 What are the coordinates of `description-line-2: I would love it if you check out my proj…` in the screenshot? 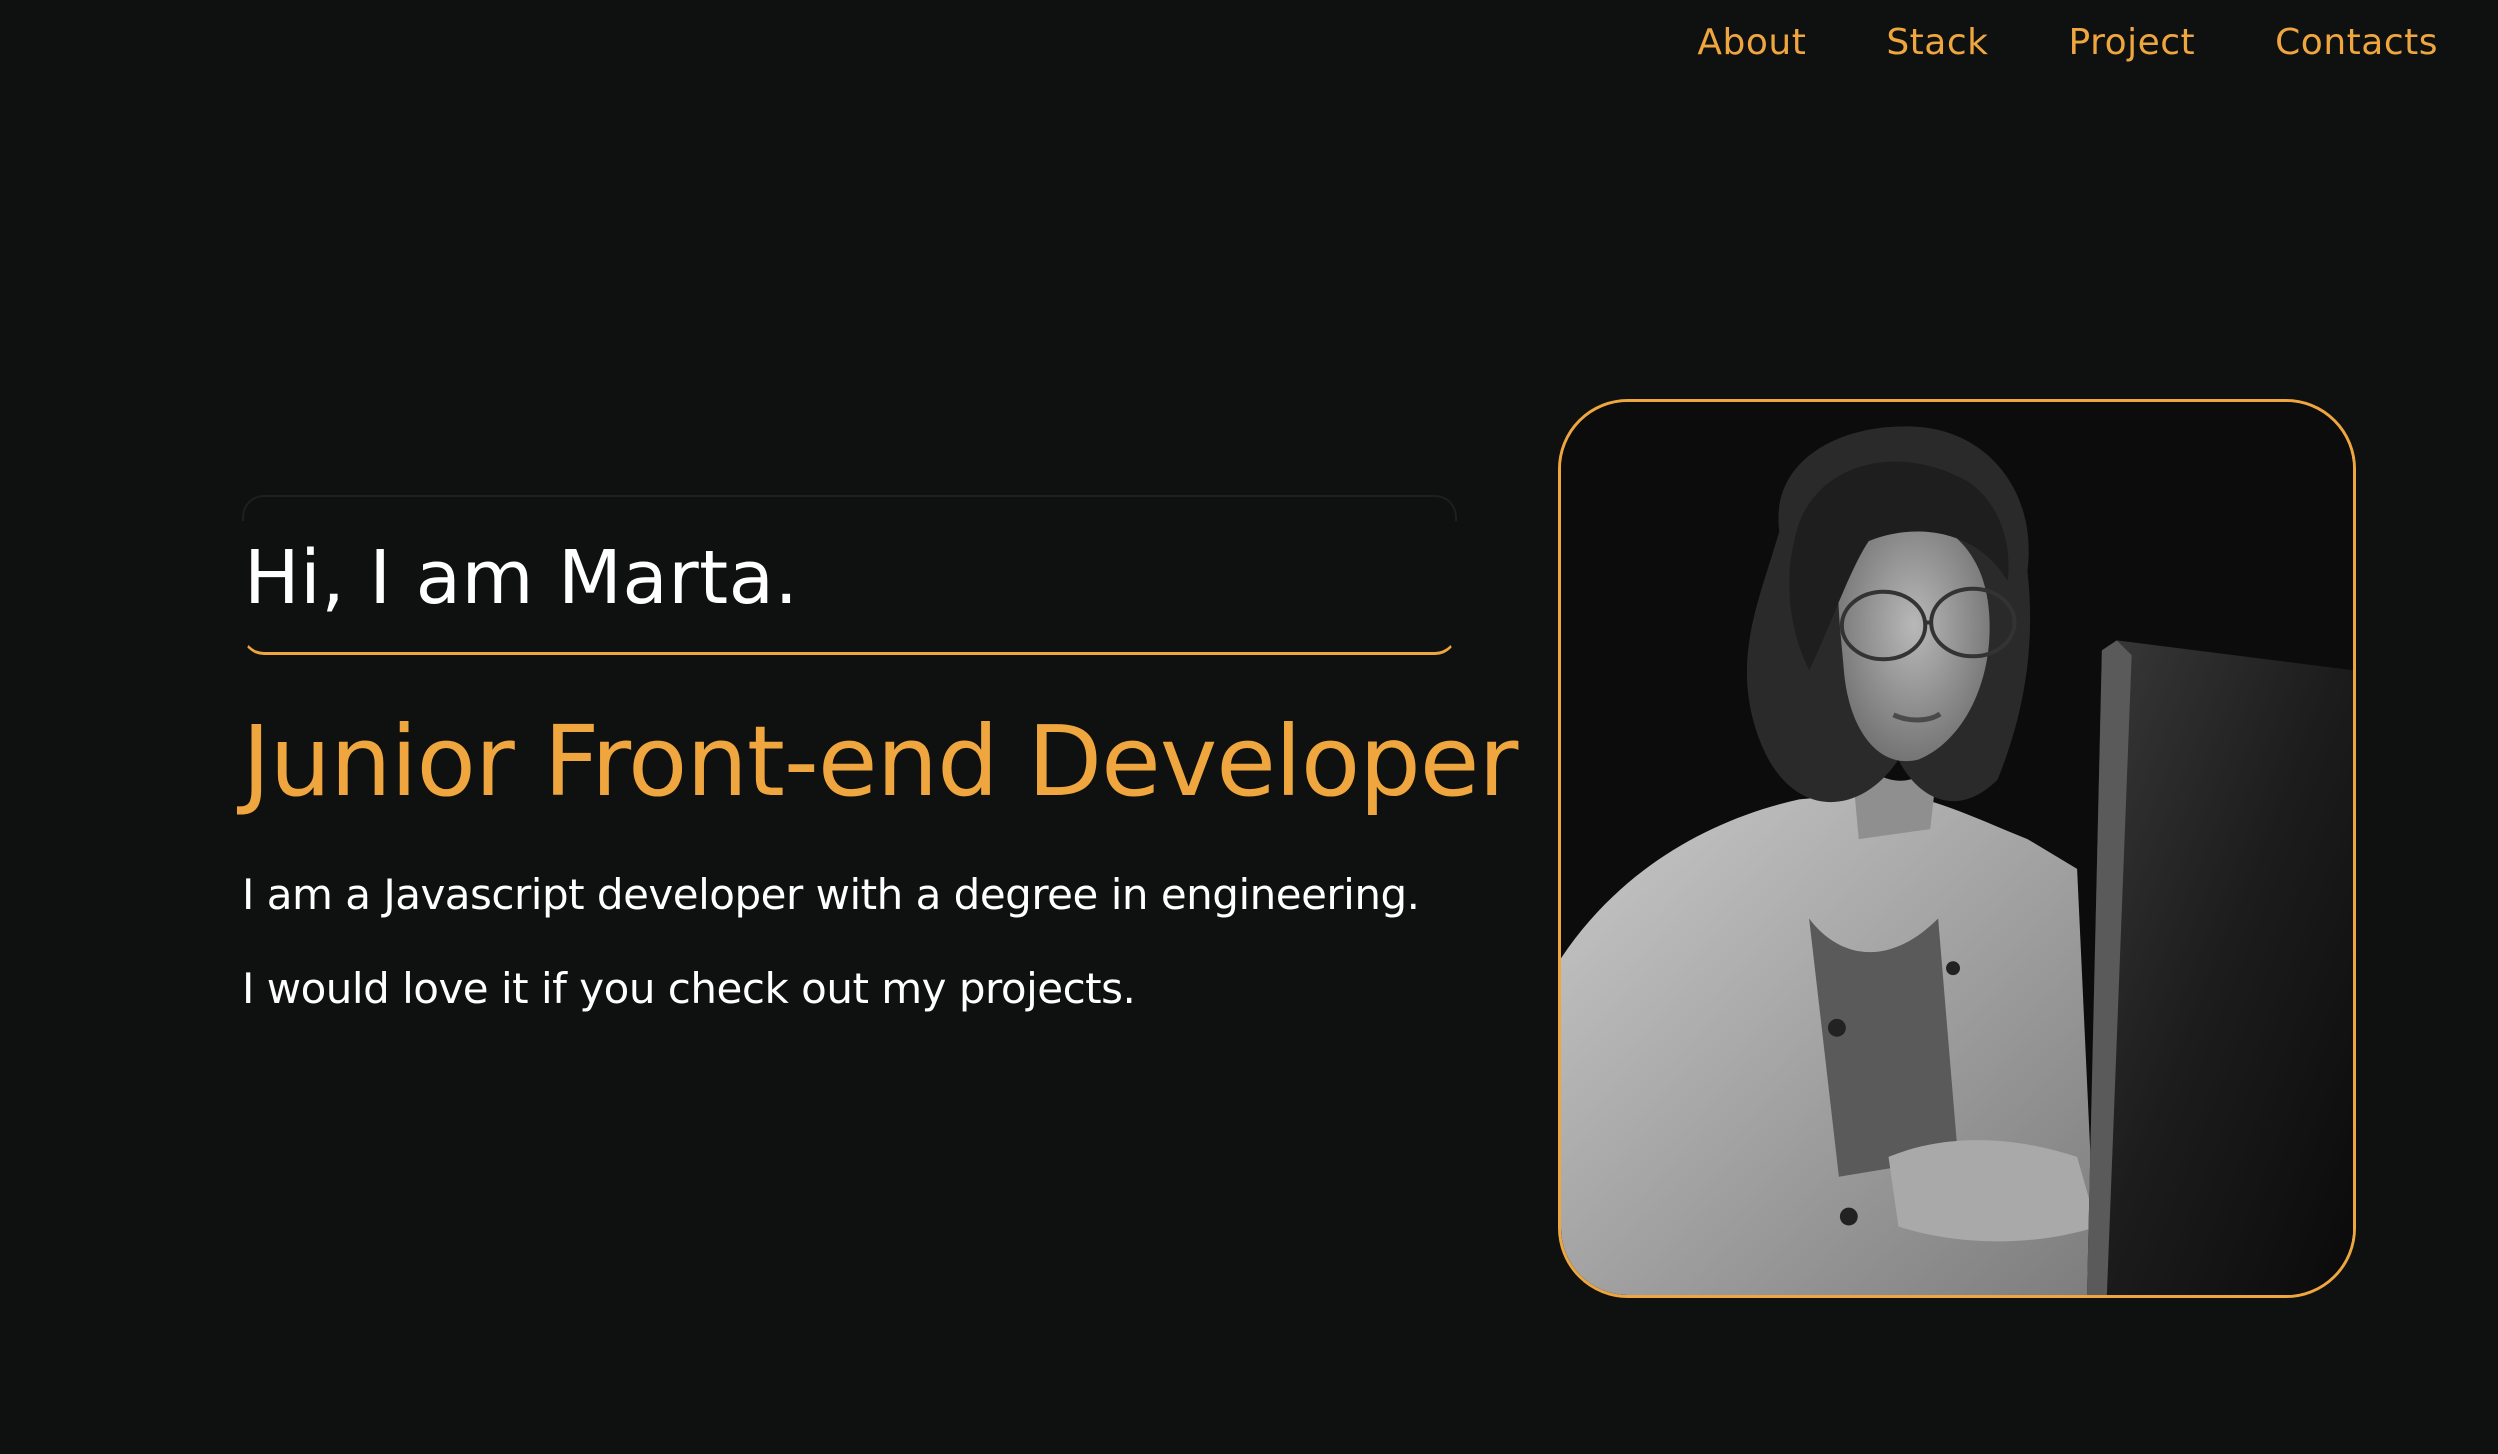 It's located at (689, 988).